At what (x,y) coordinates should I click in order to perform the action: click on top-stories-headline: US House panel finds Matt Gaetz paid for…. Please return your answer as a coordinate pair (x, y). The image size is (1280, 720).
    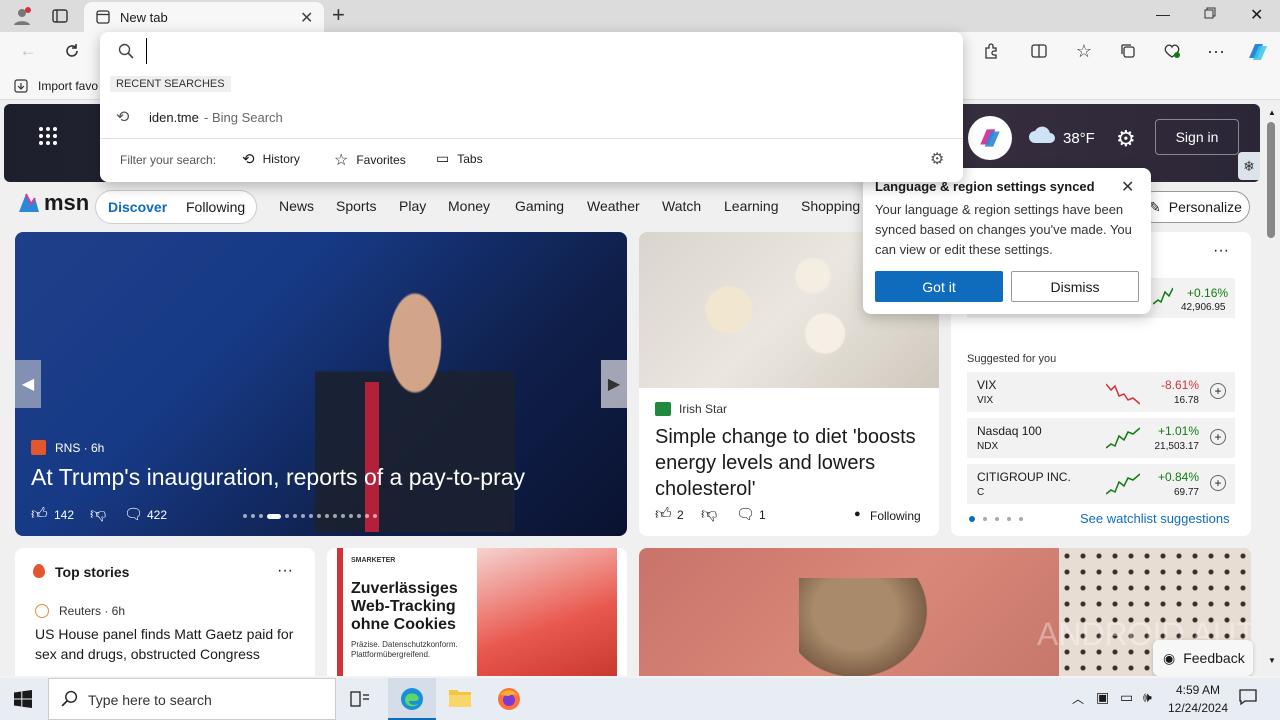
    Looking at the image, I should click on (166, 644).